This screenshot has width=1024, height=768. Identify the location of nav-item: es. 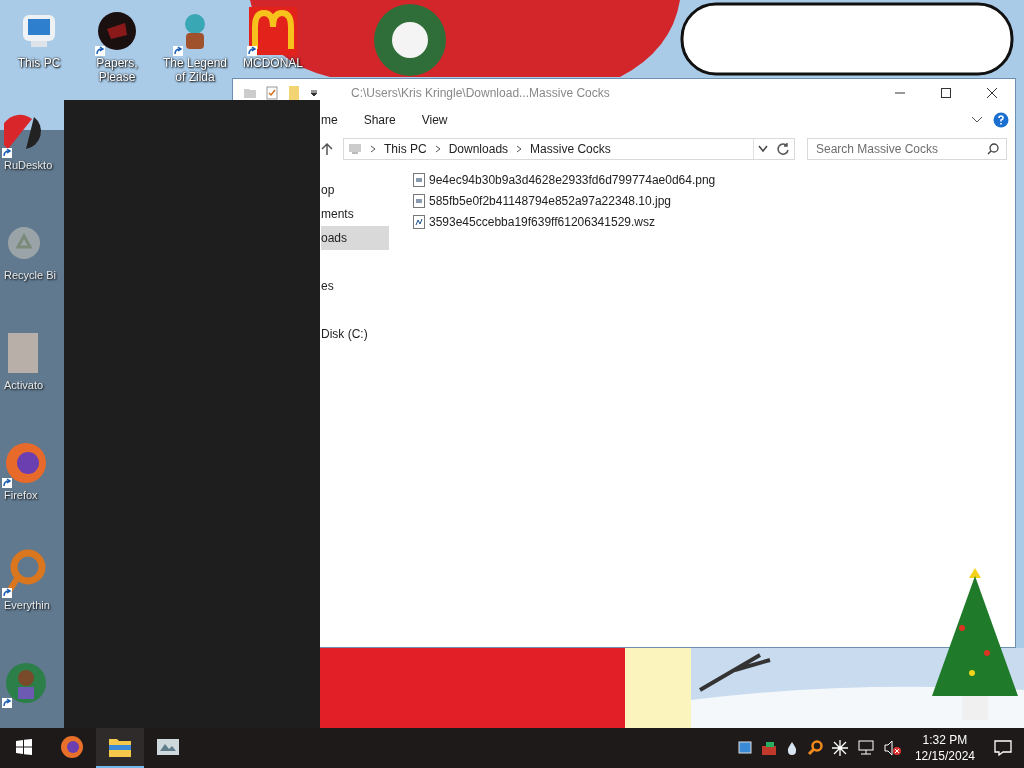
(355, 286).